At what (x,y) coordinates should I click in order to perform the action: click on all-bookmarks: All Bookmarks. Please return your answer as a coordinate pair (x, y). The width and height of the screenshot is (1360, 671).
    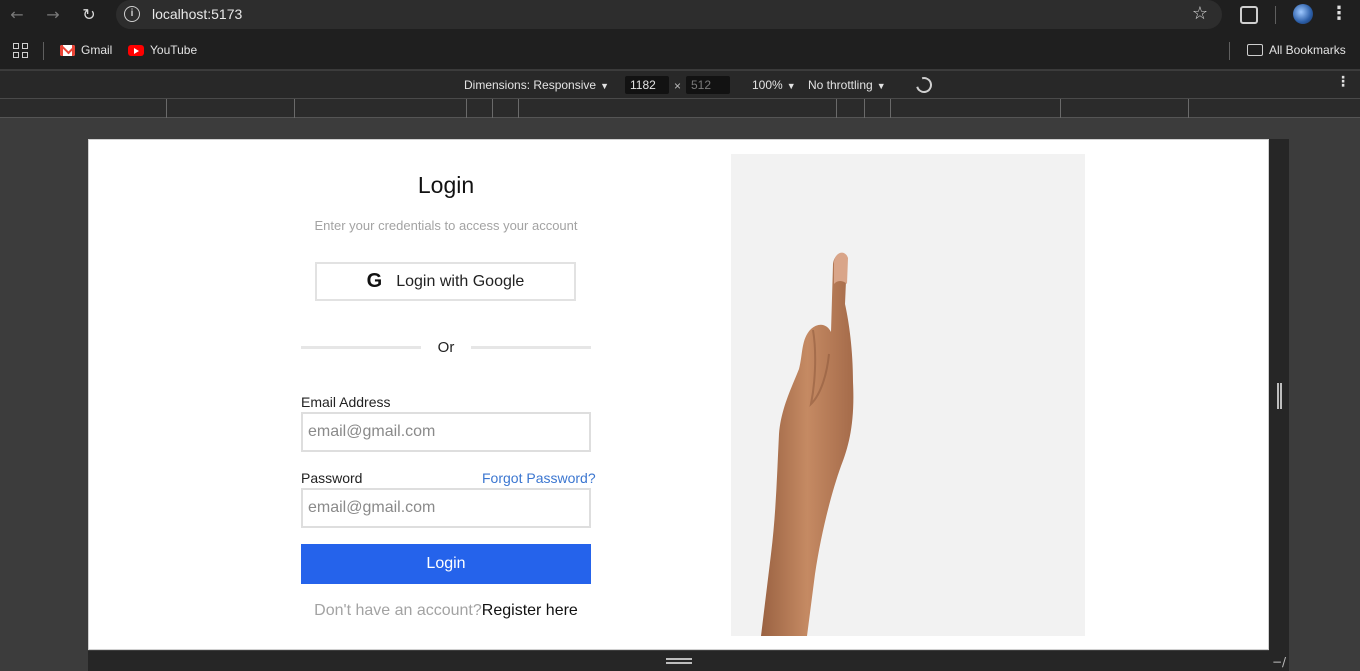
    Looking at the image, I should click on (1296, 50).